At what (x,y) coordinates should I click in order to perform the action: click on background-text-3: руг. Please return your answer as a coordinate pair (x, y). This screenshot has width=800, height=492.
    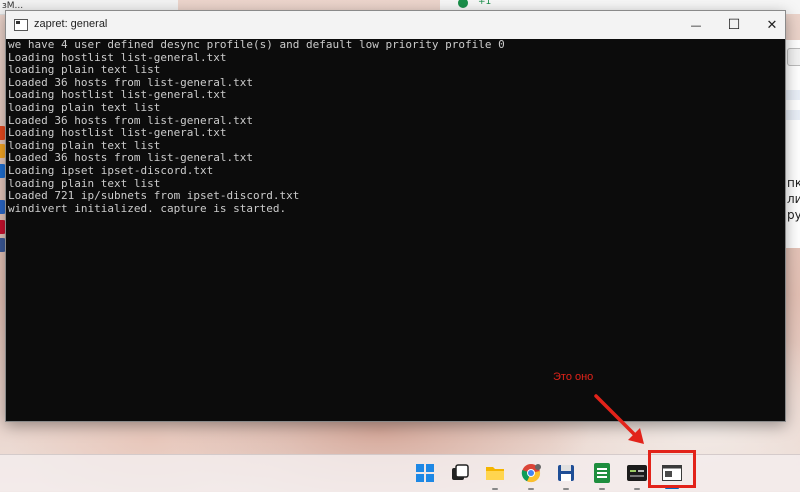
    Looking at the image, I should click on (793, 215).